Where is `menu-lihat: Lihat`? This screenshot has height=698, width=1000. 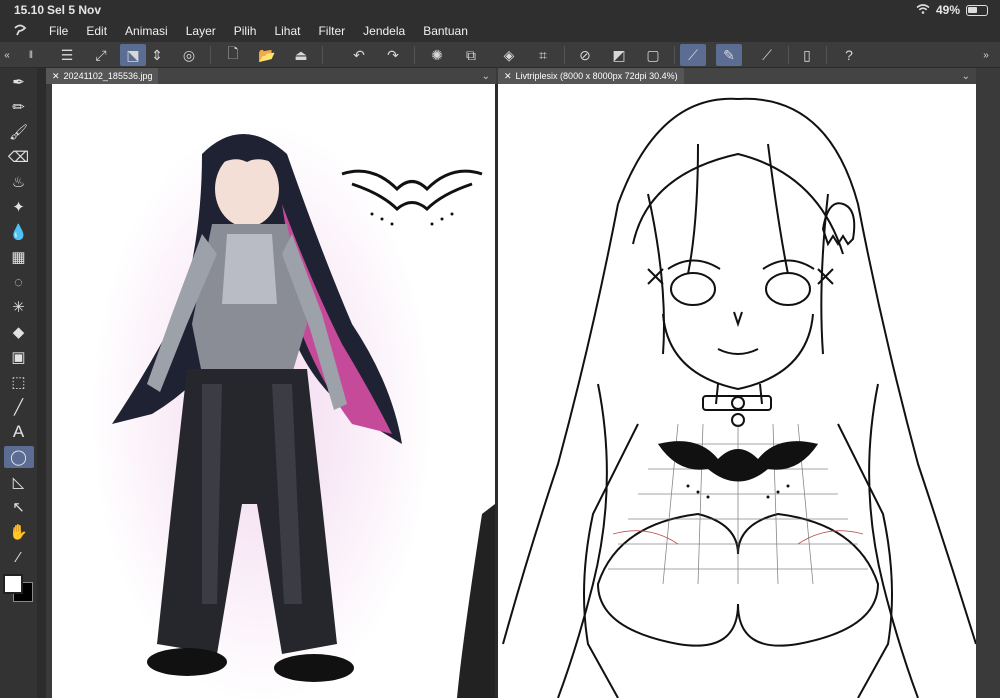
menu-lihat: Lihat is located at coordinates (287, 31).